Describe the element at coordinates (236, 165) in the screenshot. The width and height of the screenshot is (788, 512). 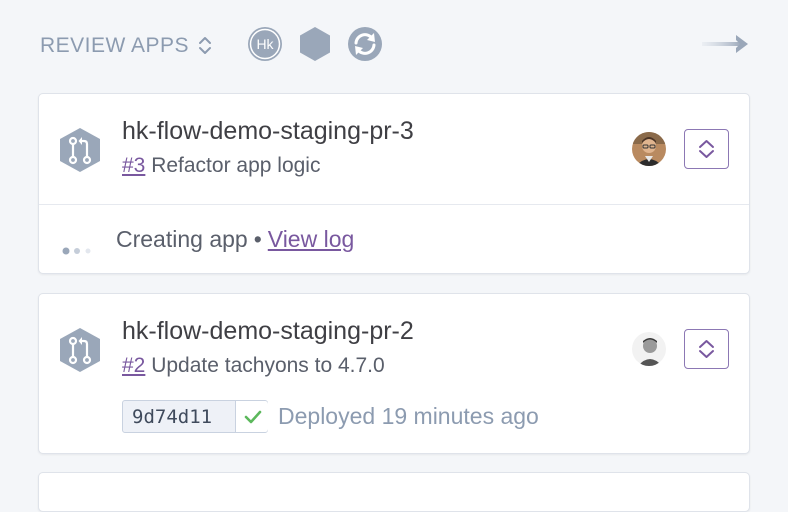
I see `pr-title: Refactor app logic` at that location.